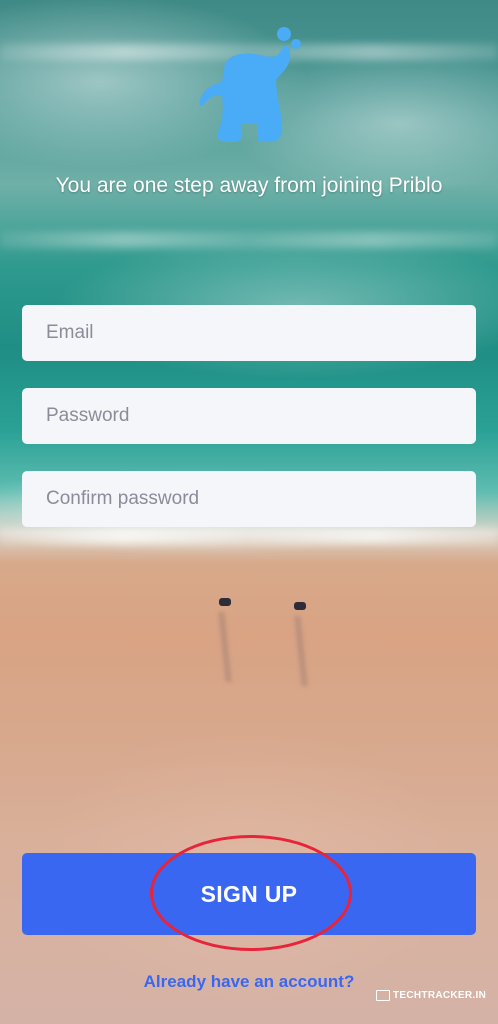  Describe the element at coordinates (249, 499) in the screenshot. I see `confirm-password-field: Confirm password` at that location.